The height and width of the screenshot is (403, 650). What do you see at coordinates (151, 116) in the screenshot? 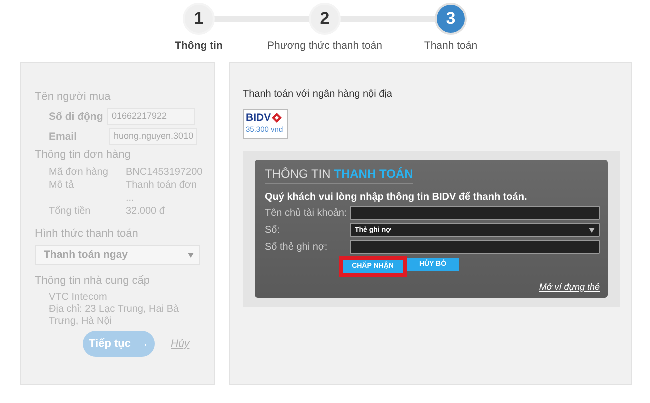
I see `input-field: 01662217922` at bounding box center [151, 116].